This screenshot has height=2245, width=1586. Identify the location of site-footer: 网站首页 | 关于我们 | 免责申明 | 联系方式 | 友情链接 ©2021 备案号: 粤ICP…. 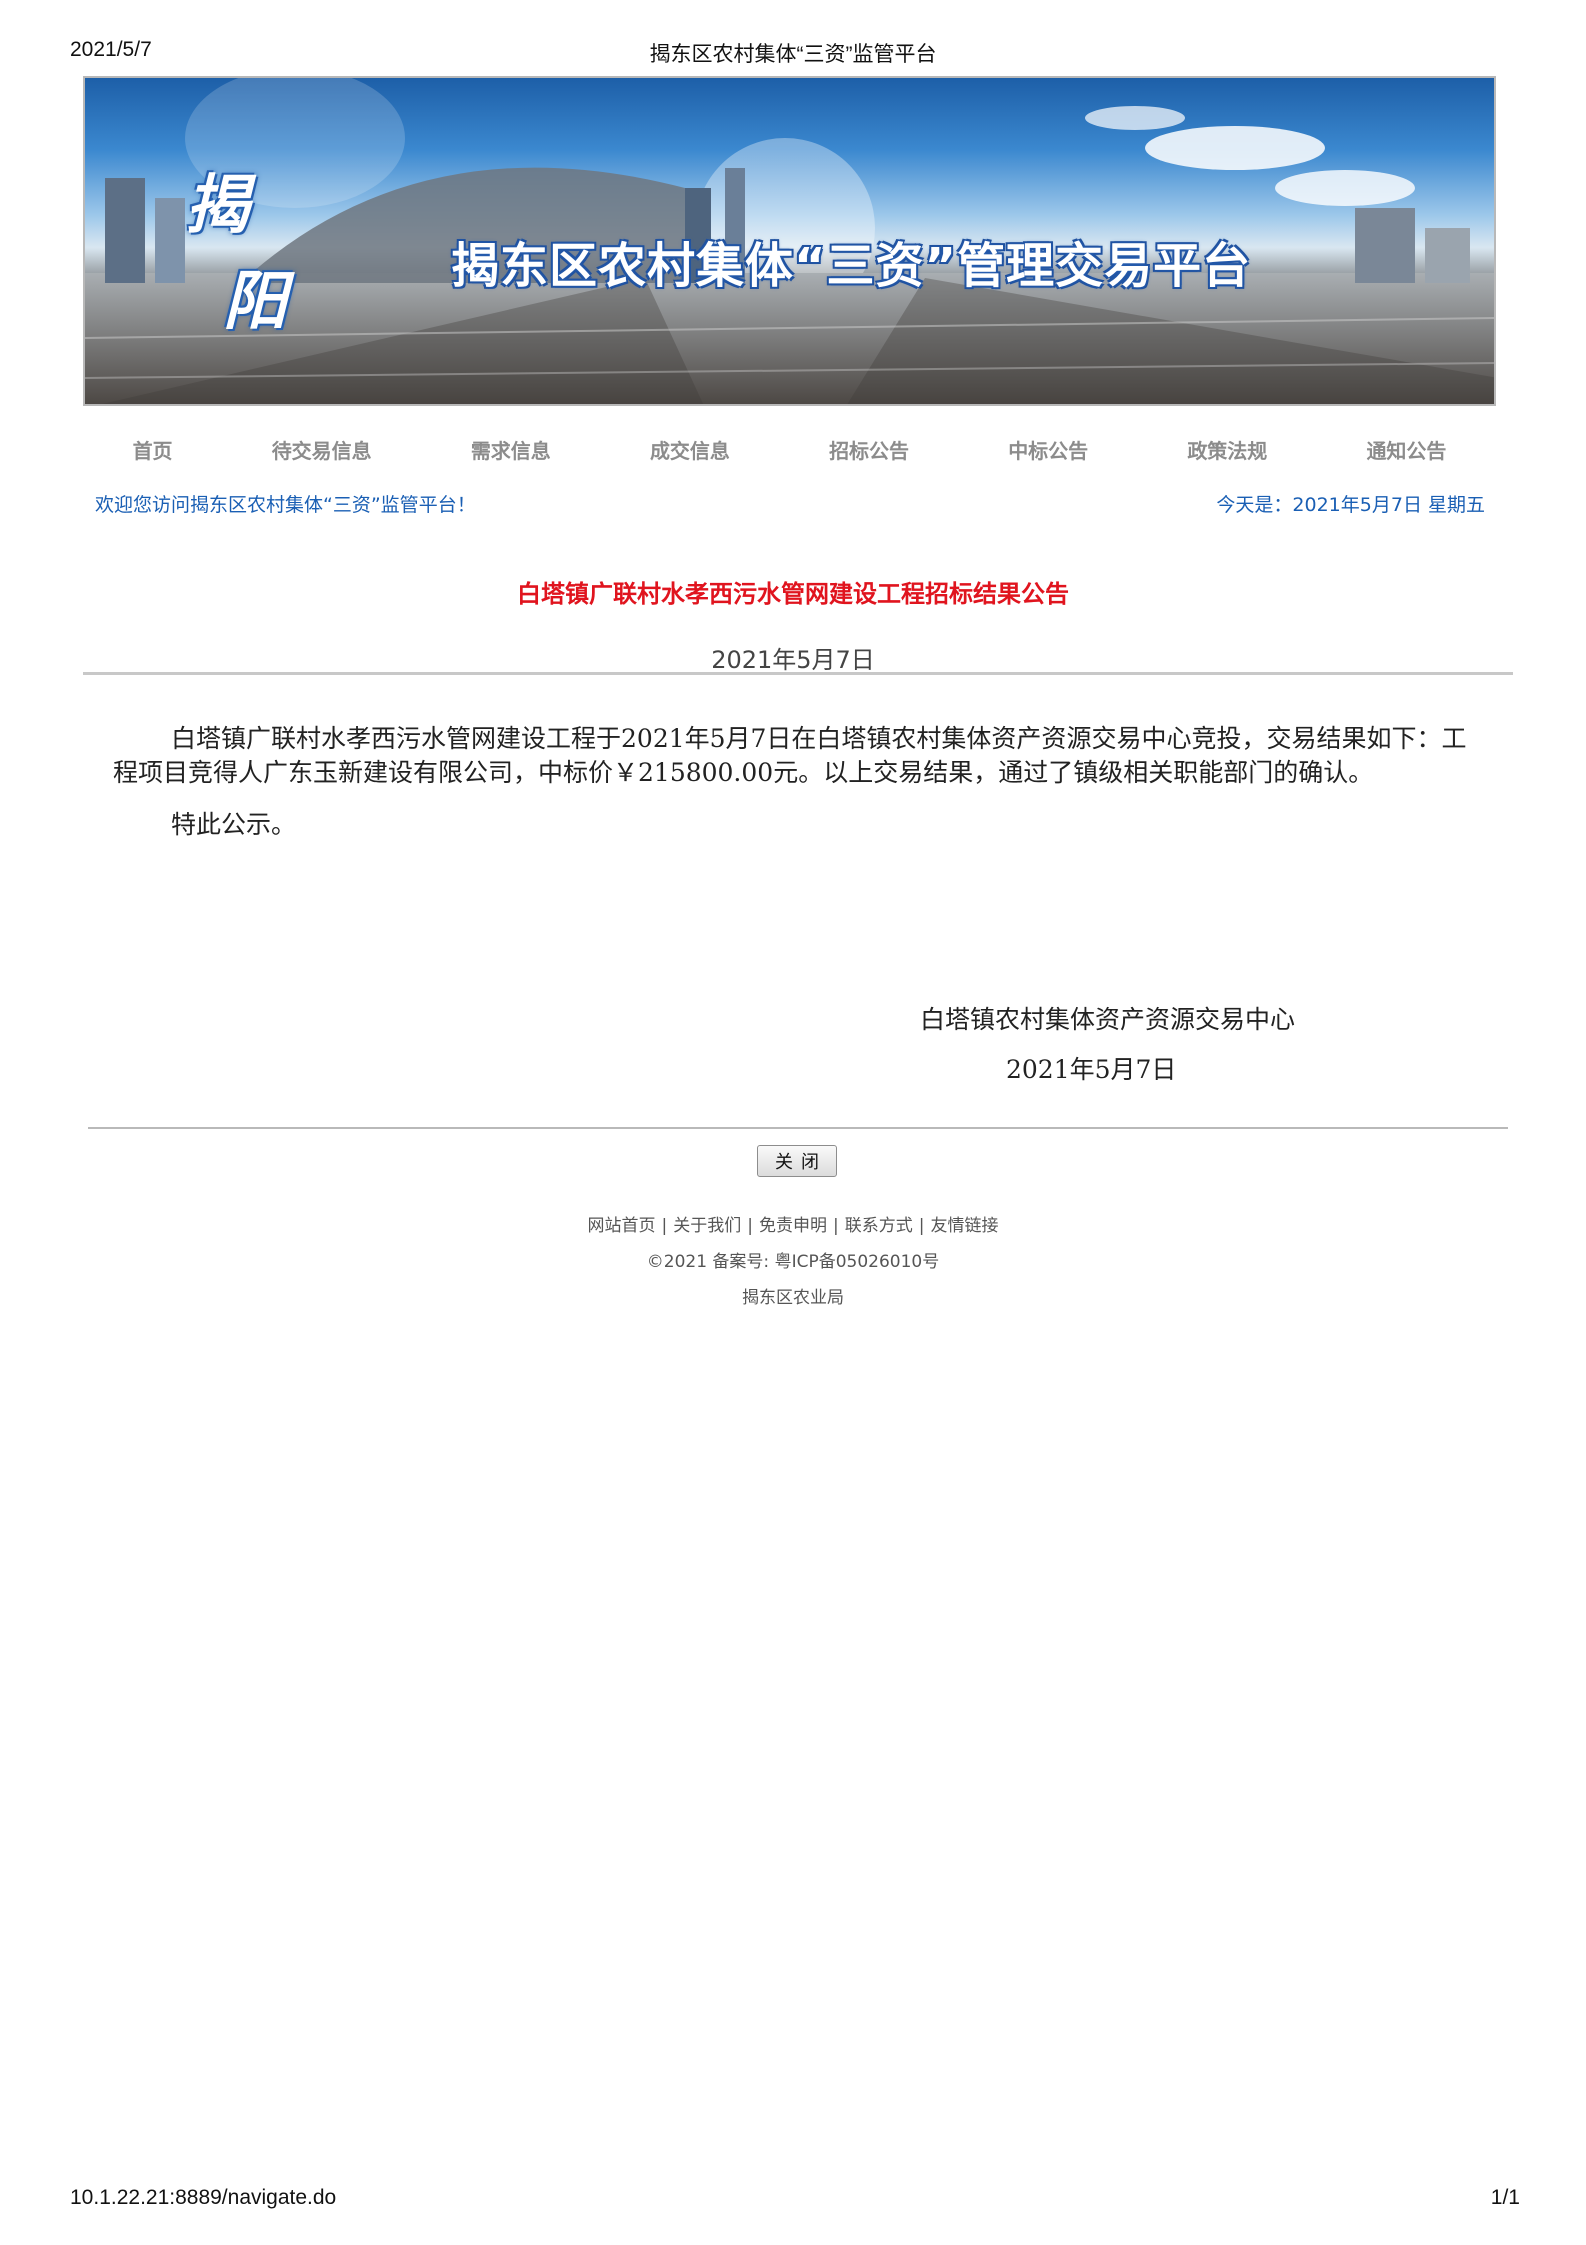
(793, 1262).